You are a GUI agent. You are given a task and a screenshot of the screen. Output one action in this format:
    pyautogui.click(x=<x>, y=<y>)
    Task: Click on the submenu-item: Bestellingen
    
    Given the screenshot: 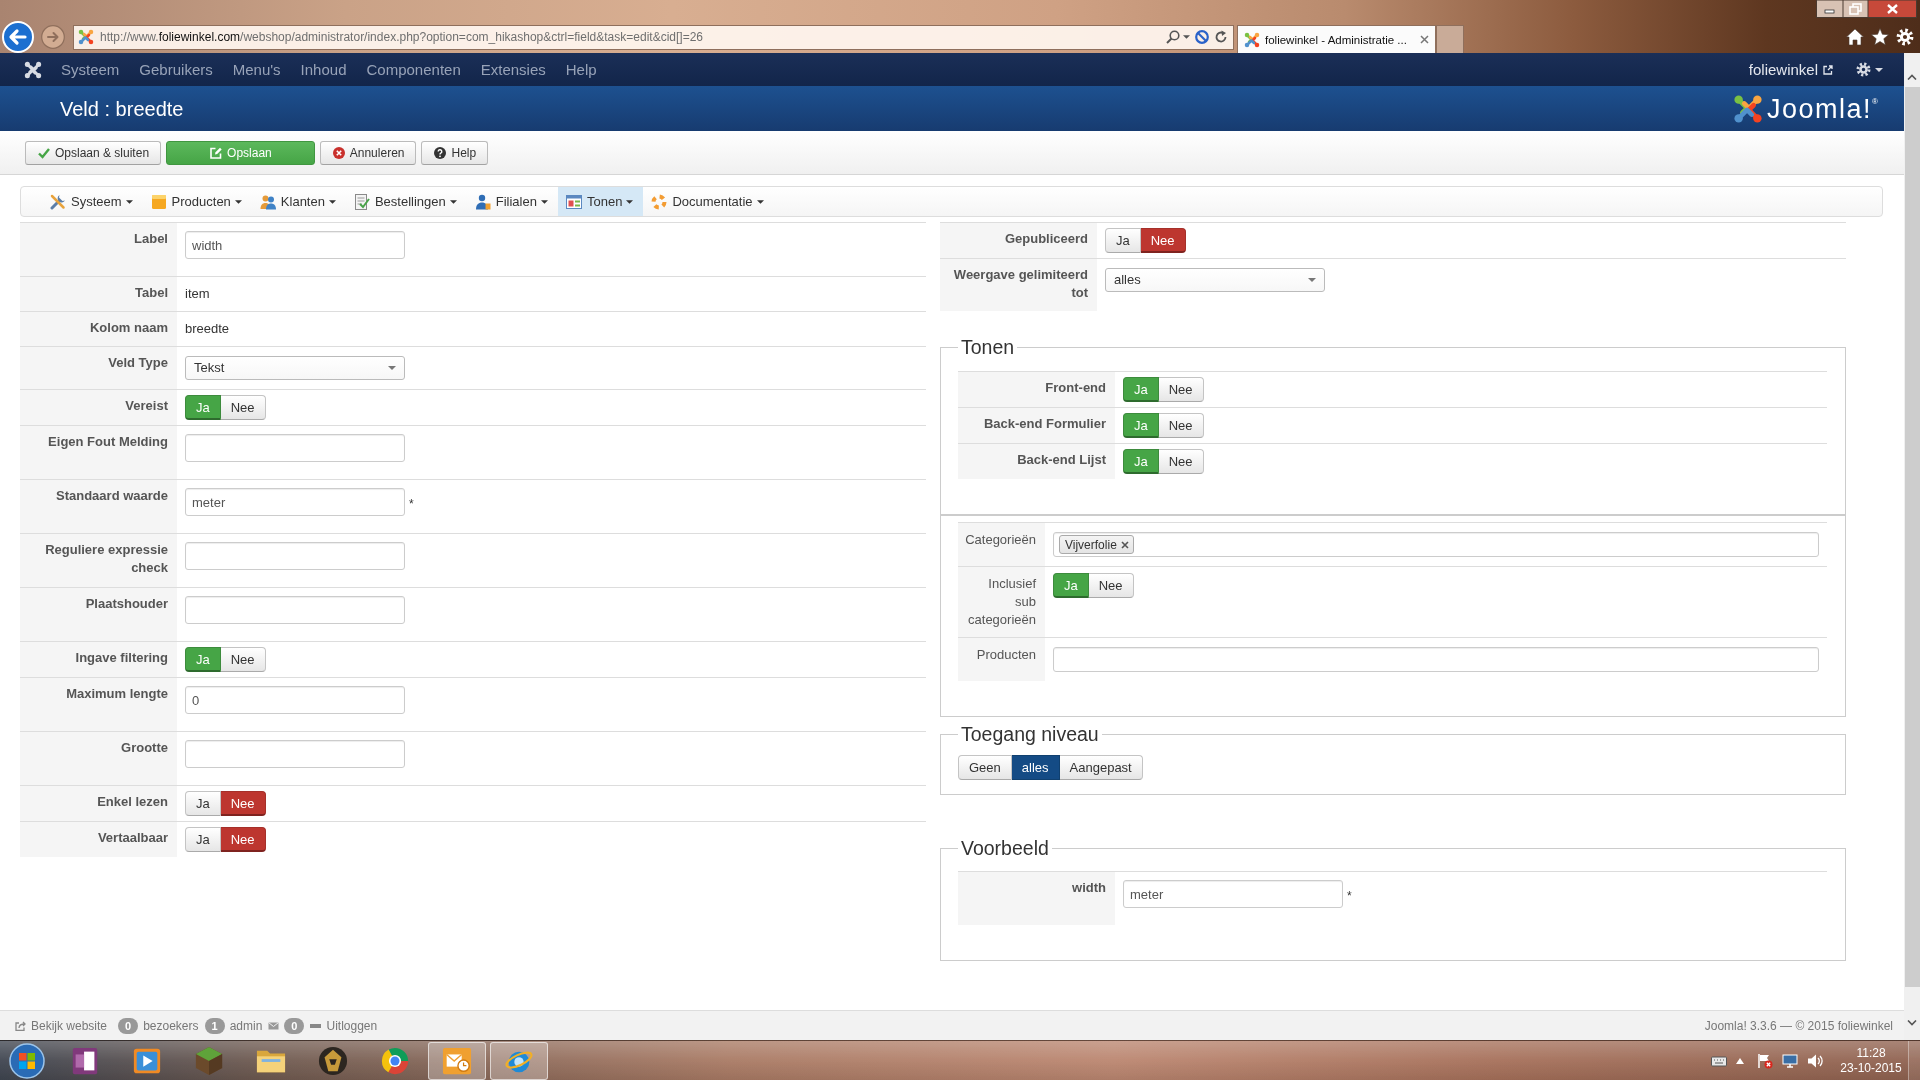 What is the action you would take?
    pyautogui.click(x=406, y=201)
    